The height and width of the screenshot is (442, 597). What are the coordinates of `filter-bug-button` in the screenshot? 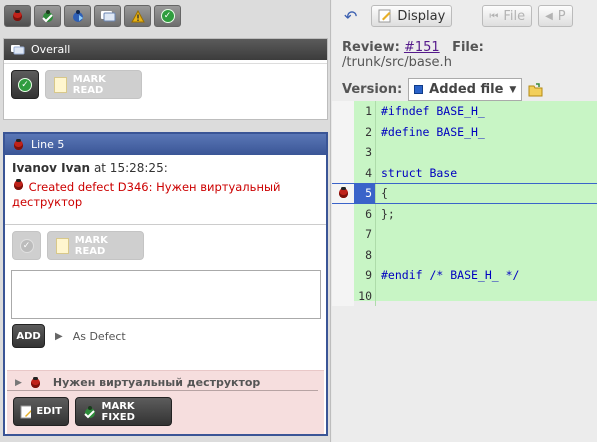 It's located at (17, 16).